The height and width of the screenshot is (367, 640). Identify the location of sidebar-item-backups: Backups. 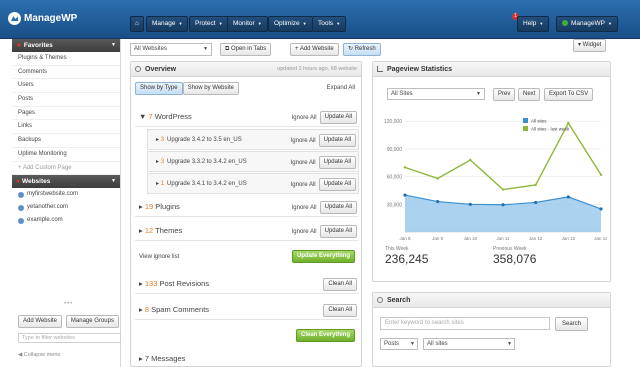
(66, 141).